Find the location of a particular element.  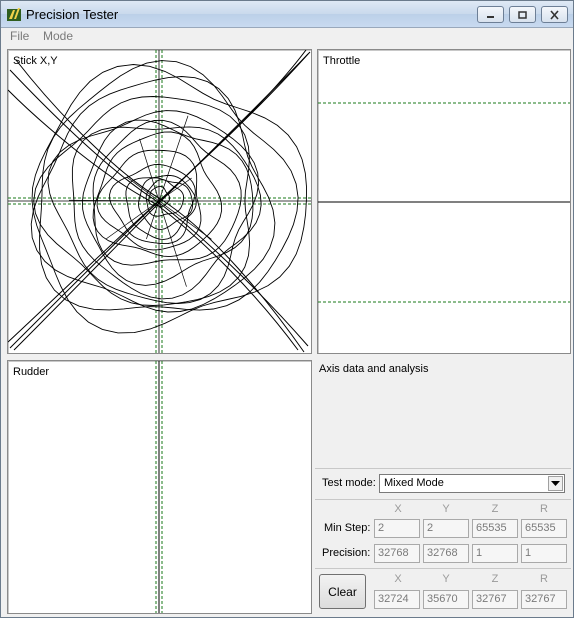

stick-xy-label: Stick X,Y is located at coordinates (35, 61).